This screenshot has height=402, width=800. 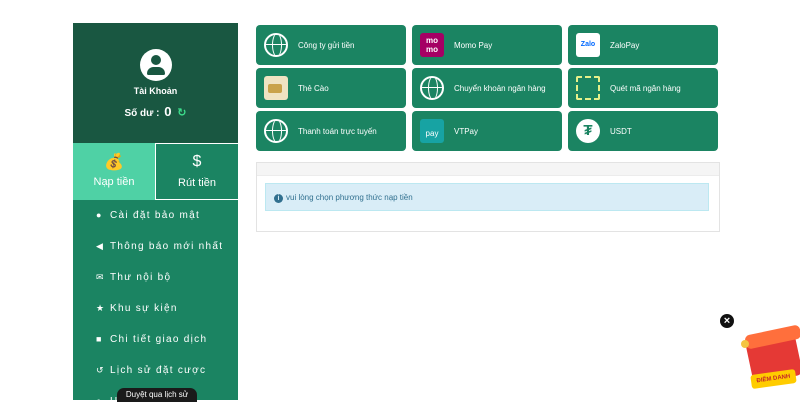 What do you see at coordinates (197, 171) in the screenshot?
I see `withdraw-tab: $ Rút tiền` at bounding box center [197, 171].